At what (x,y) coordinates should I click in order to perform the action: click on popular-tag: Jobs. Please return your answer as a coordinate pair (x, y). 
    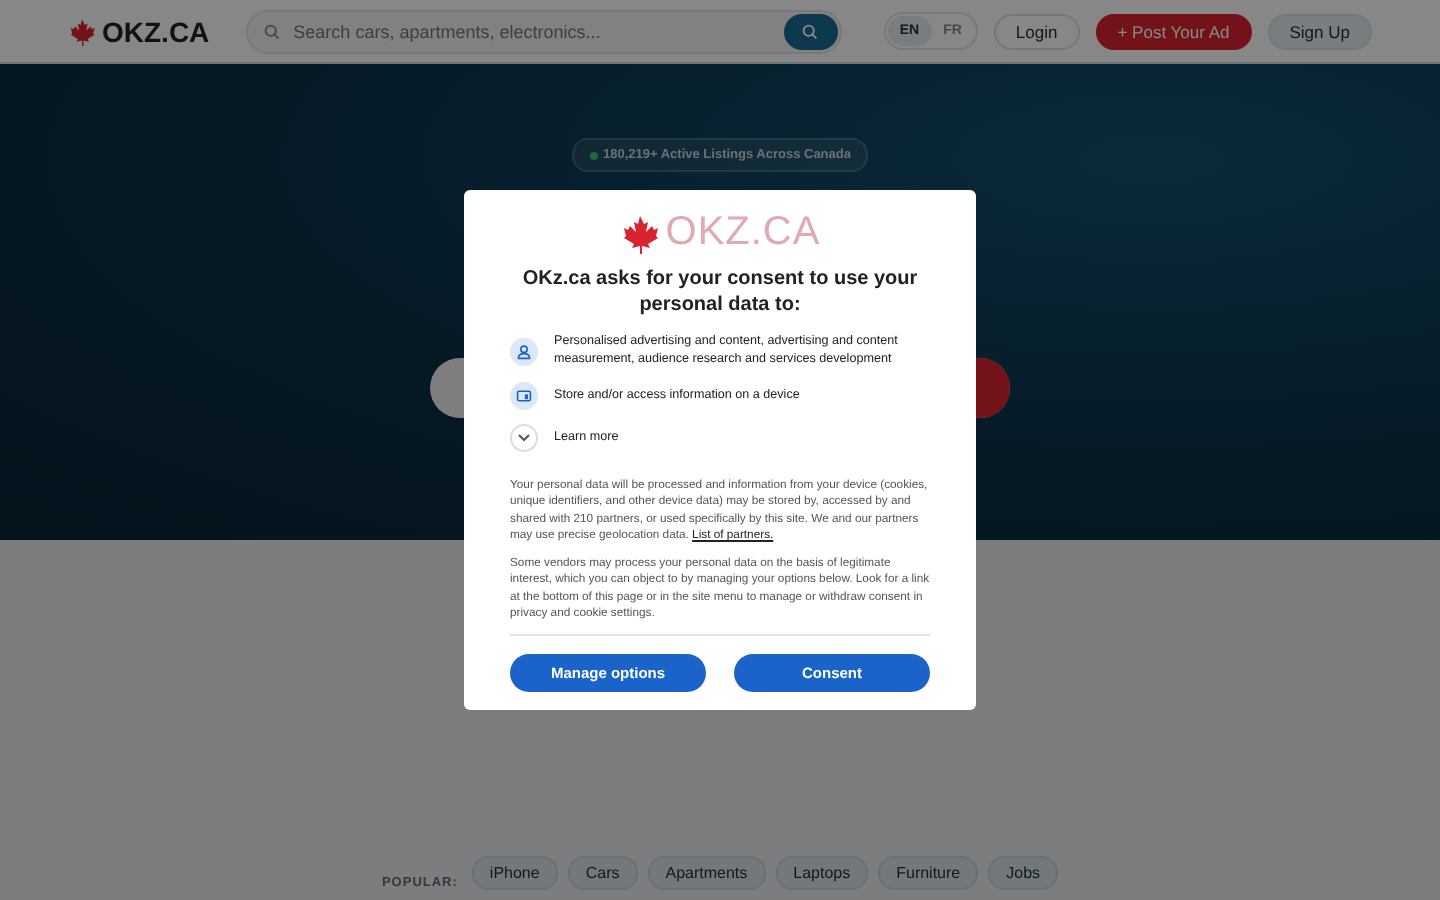
    Looking at the image, I should click on (1023, 873).